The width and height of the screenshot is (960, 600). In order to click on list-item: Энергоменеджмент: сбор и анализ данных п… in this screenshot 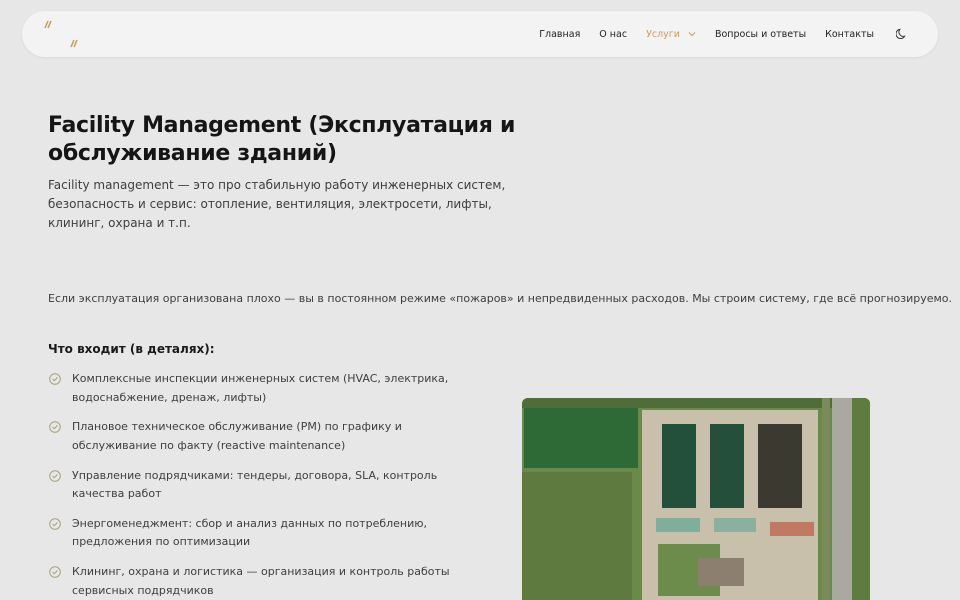, I will do `click(268, 533)`.